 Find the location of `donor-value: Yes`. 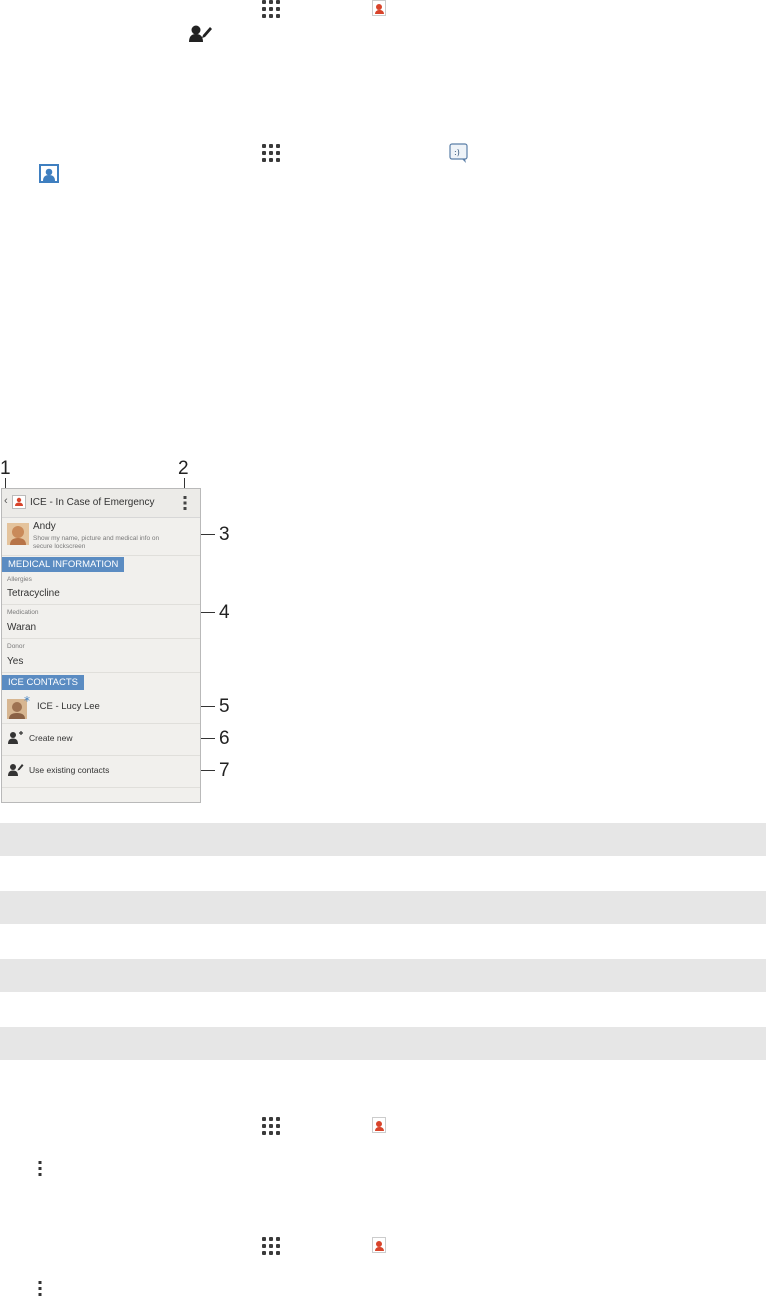

donor-value: Yes is located at coordinates (15, 661).